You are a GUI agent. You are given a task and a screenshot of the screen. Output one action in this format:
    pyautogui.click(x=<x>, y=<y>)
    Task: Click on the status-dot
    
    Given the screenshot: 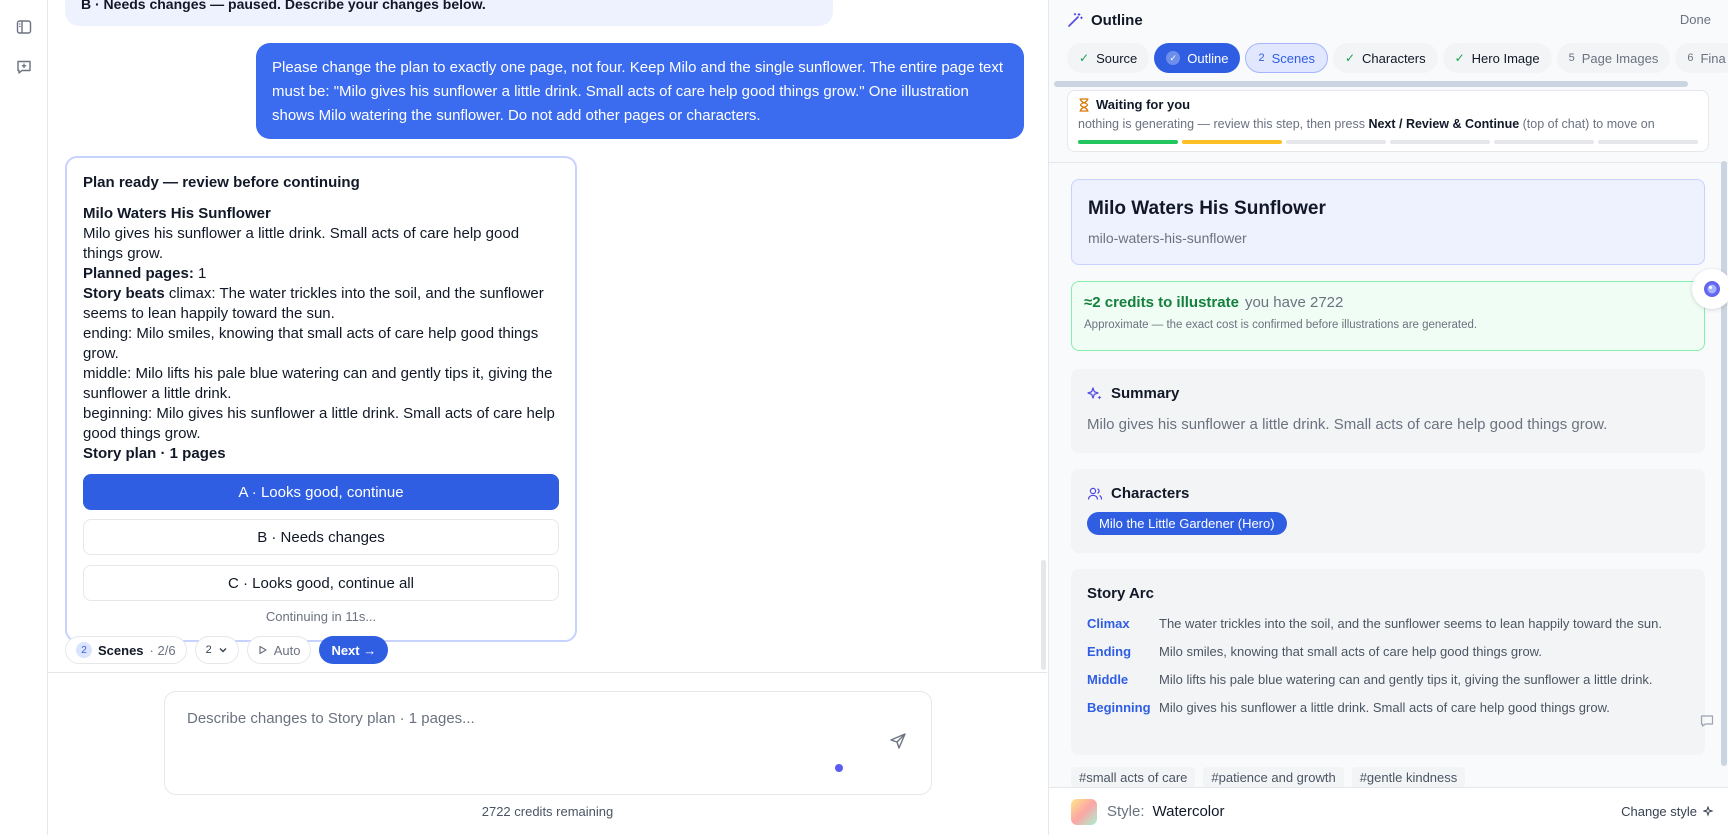 What is the action you would take?
    pyautogui.click(x=839, y=768)
    